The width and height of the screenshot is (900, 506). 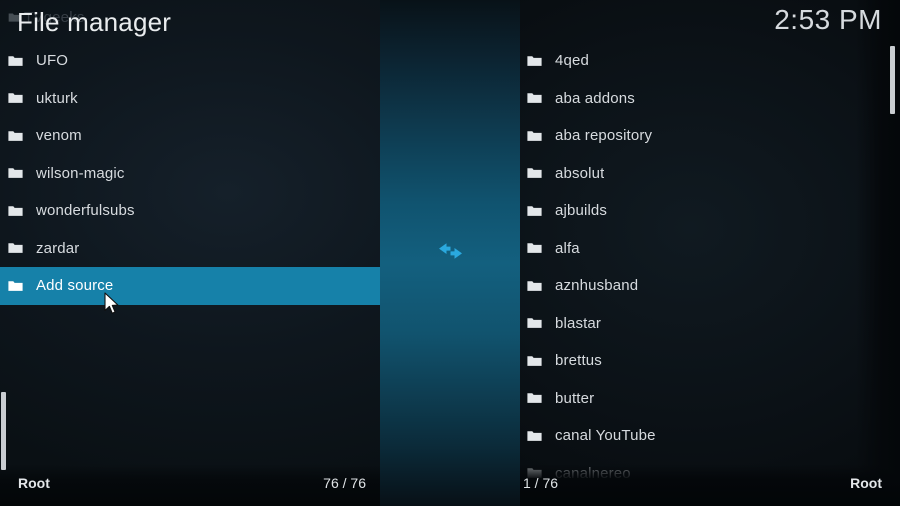 What do you see at coordinates (80, 173) in the screenshot?
I see `list-item-label: wilson-magic` at bounding box center [80, 173].